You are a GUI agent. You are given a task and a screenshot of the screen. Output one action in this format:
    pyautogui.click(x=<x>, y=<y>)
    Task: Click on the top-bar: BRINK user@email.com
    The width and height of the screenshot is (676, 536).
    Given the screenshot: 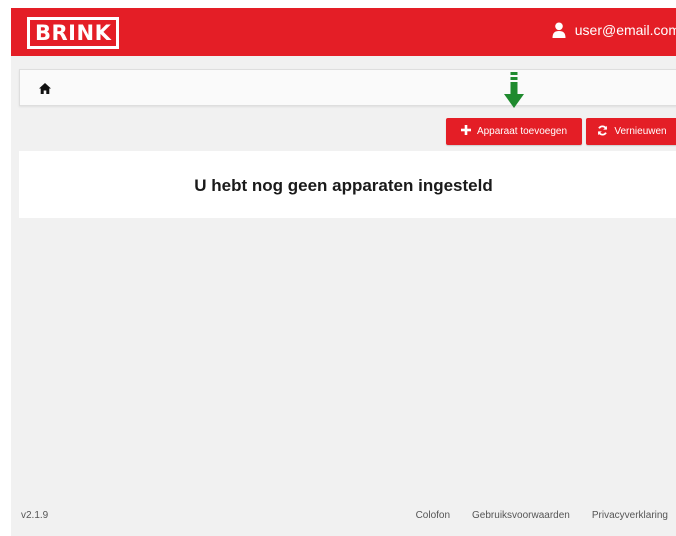 What is the action you would take?
    pyautogui.click(x=343, y=32)
    